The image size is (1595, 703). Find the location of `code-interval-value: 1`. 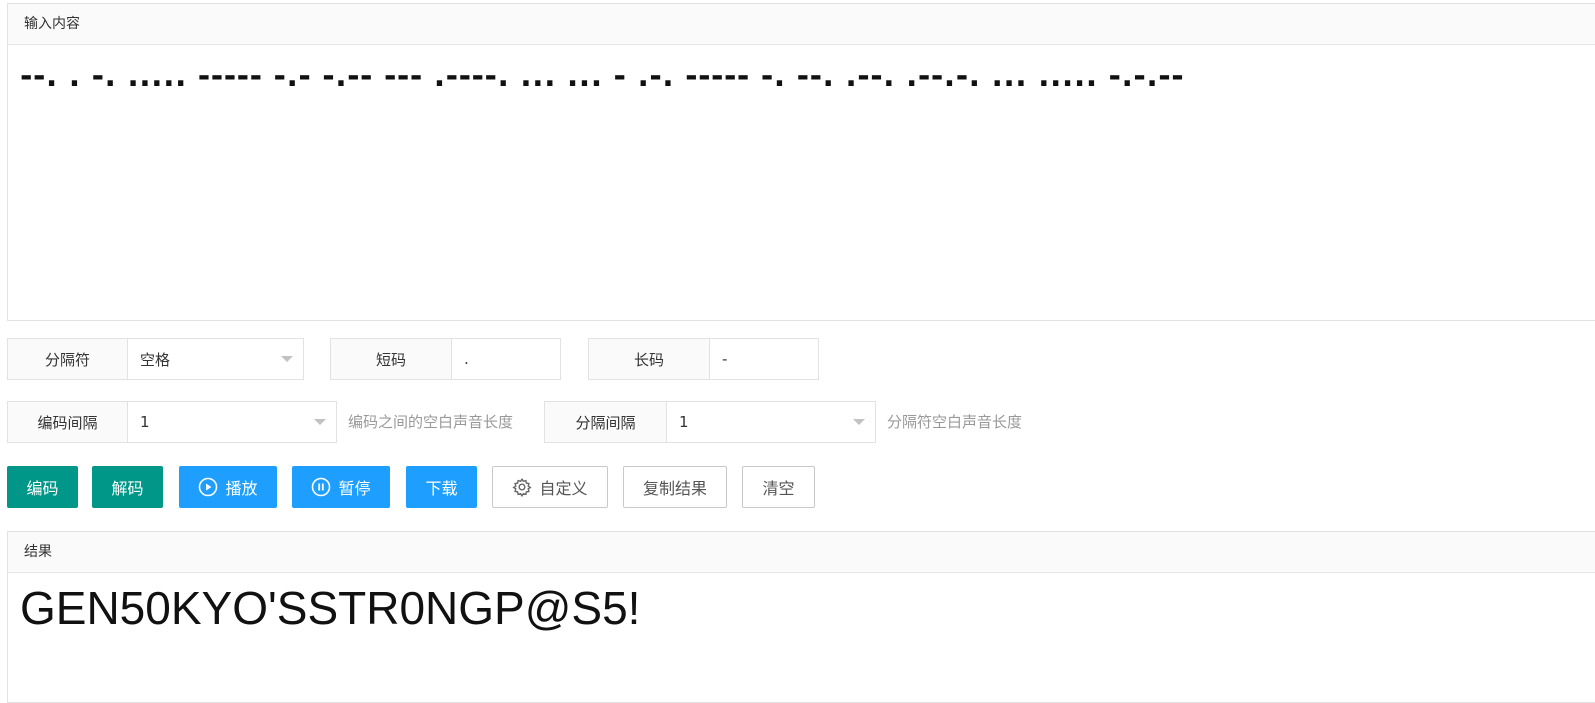

code-interval-value: 1 is located at coordinates (145, 422).